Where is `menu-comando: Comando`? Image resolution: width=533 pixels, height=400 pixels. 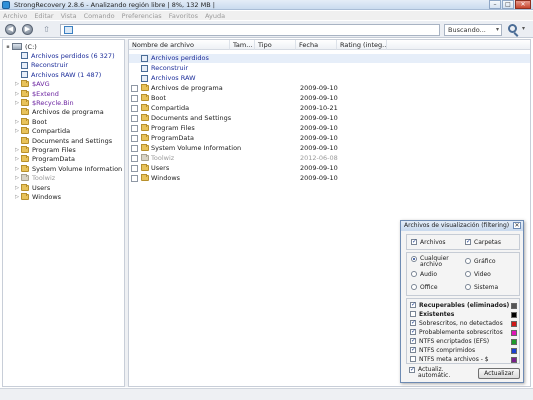
menu-comando: Comando is located at coordinates (99, 16).